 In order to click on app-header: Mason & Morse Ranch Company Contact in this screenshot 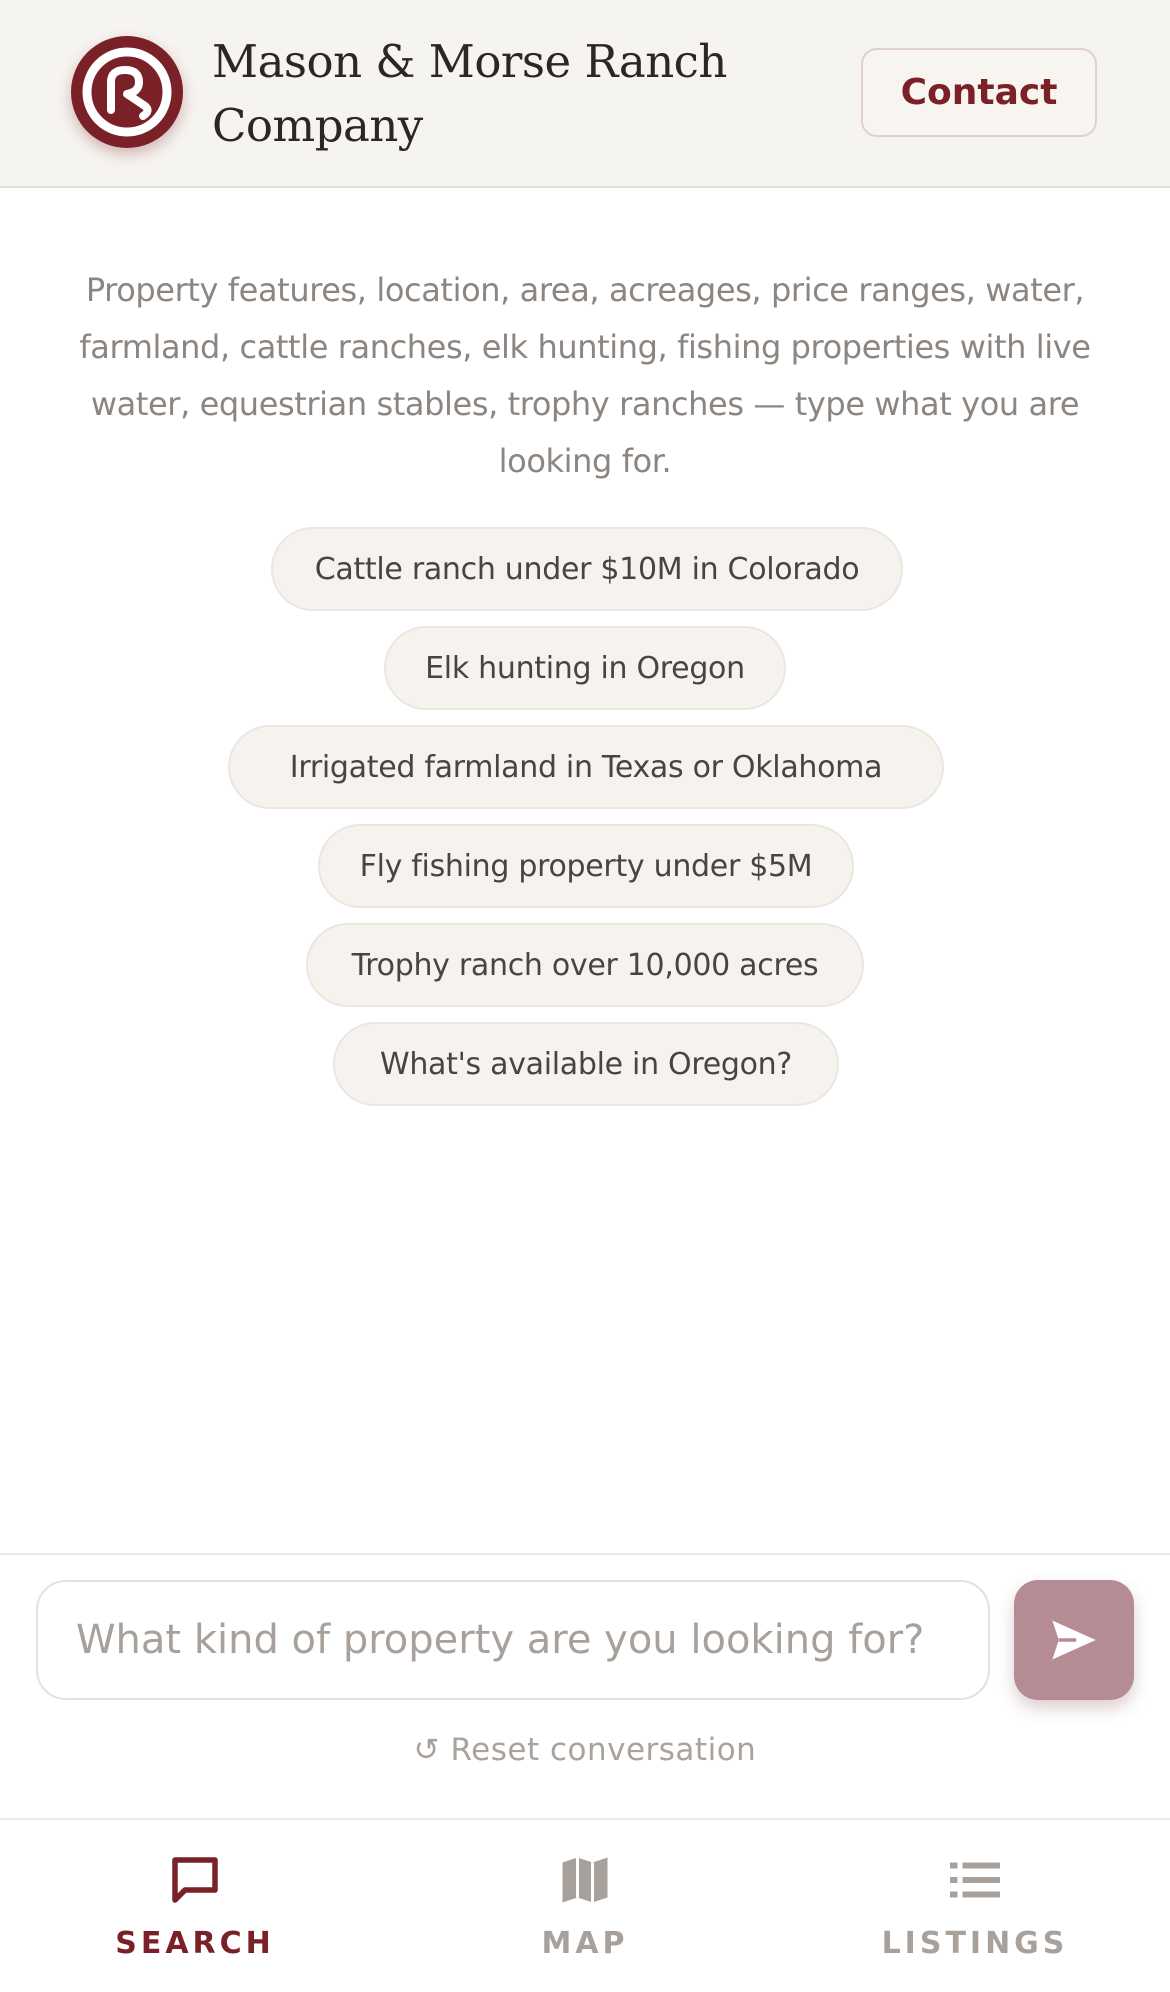, I will do `click(585, 94)`.